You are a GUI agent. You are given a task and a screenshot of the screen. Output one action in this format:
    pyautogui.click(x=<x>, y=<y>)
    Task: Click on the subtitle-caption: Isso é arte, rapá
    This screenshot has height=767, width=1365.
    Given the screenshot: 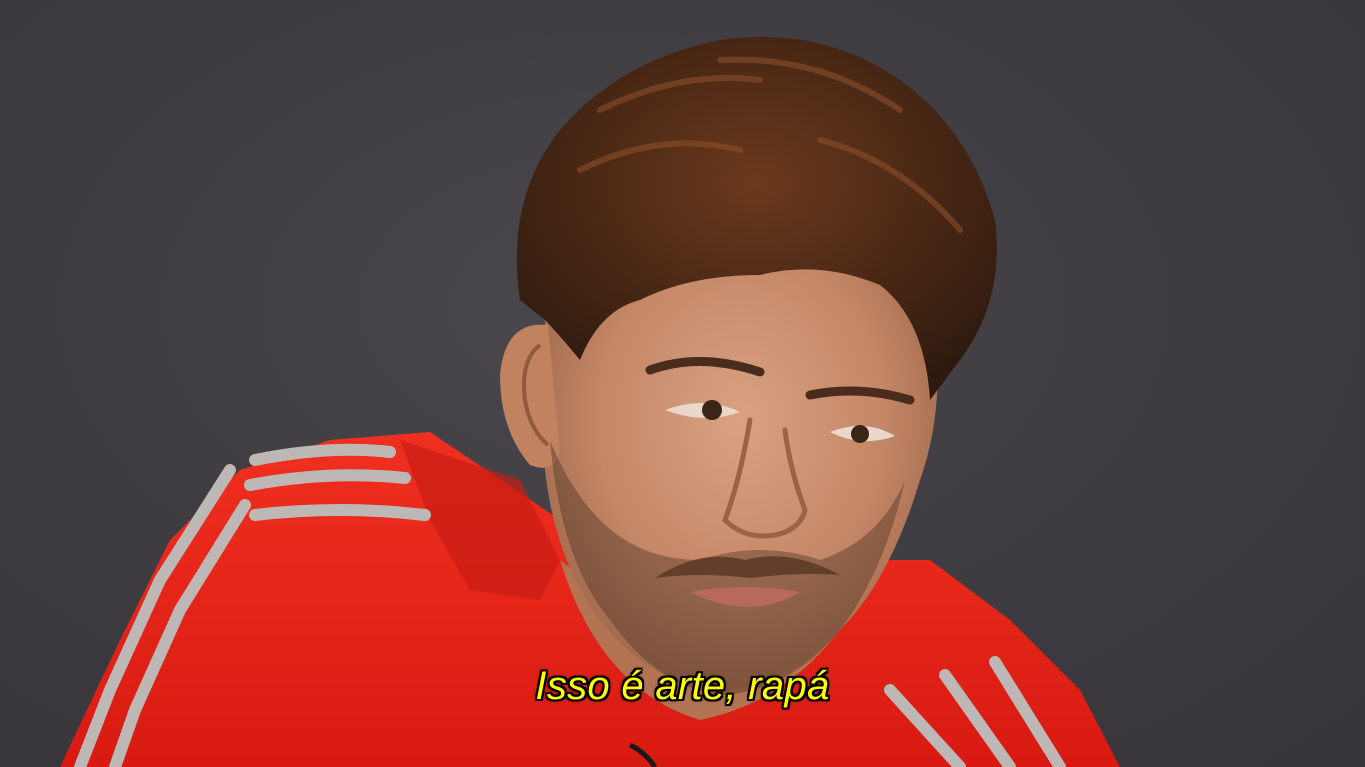 What is the action you would take?
    pyautogui.click(x=682, y=686)
    